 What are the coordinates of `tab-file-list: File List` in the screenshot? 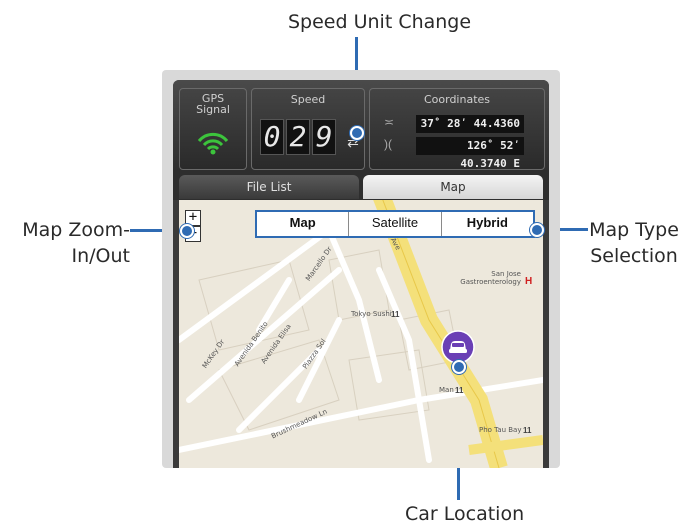 It's located at (269, 187).